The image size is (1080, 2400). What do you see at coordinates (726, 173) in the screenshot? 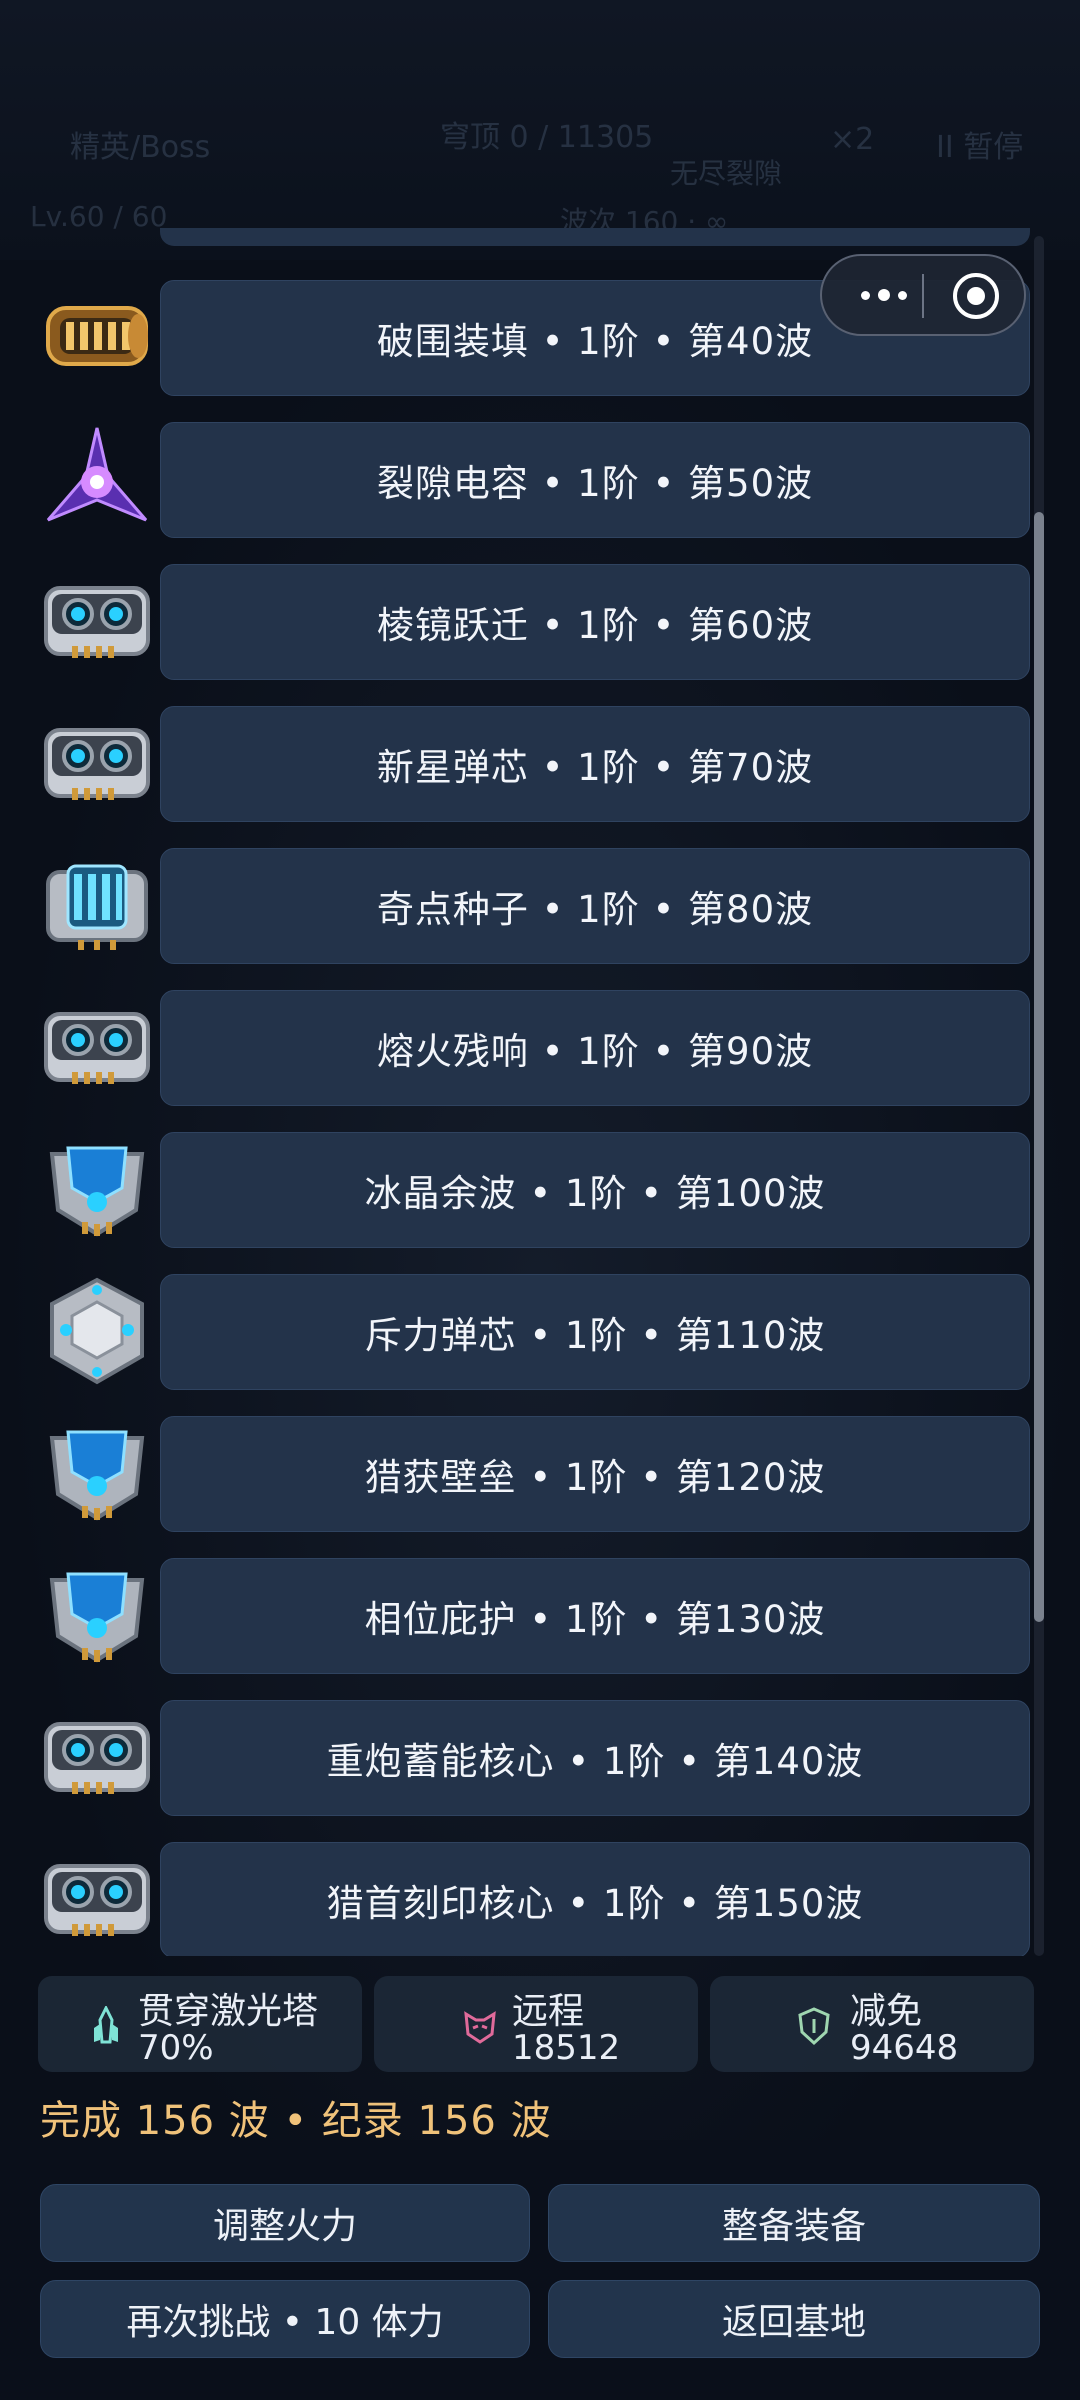
I see `hud-mode: 无尽裂隙` at bounding box center [726, 173].